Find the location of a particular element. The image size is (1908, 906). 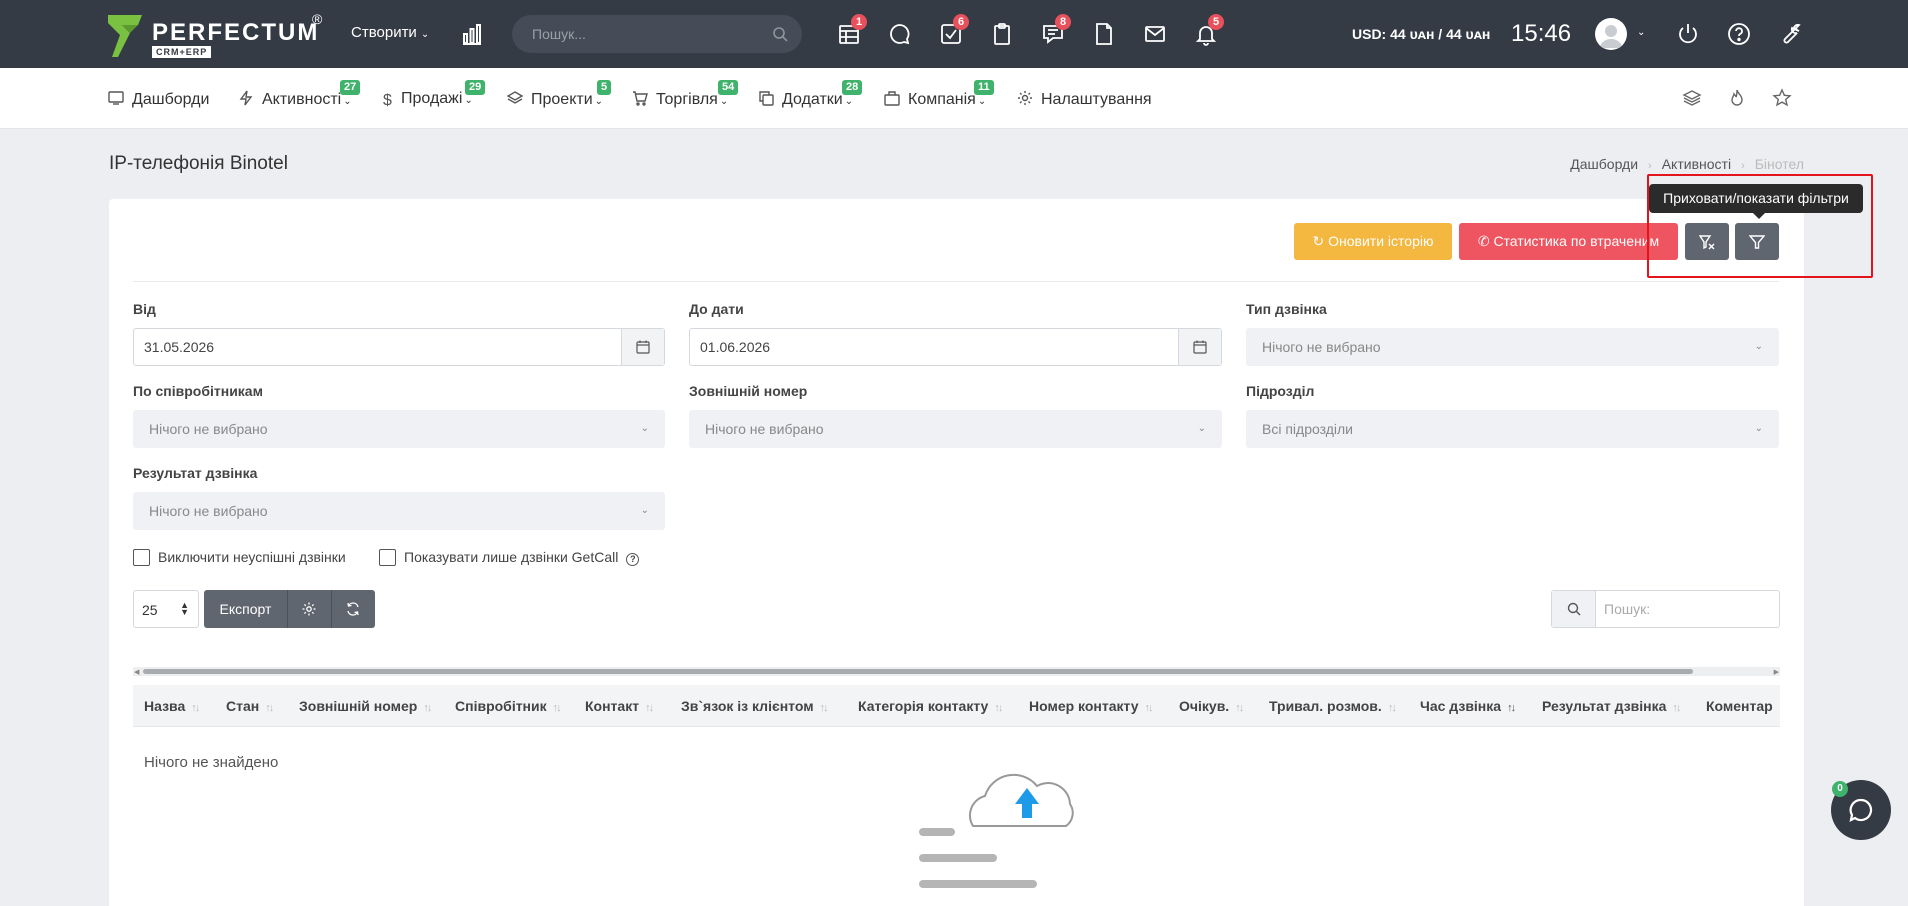

column-header: Коментар is located at coordinates (1739, 706).